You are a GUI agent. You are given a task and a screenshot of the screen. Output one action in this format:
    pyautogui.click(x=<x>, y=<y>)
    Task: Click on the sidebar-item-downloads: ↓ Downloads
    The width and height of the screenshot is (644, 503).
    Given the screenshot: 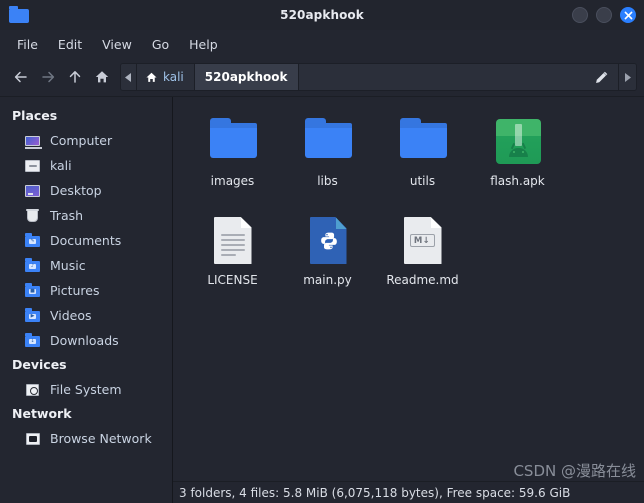 What is the action you would take?
    pyautogui.click(x=86, y=340)
    